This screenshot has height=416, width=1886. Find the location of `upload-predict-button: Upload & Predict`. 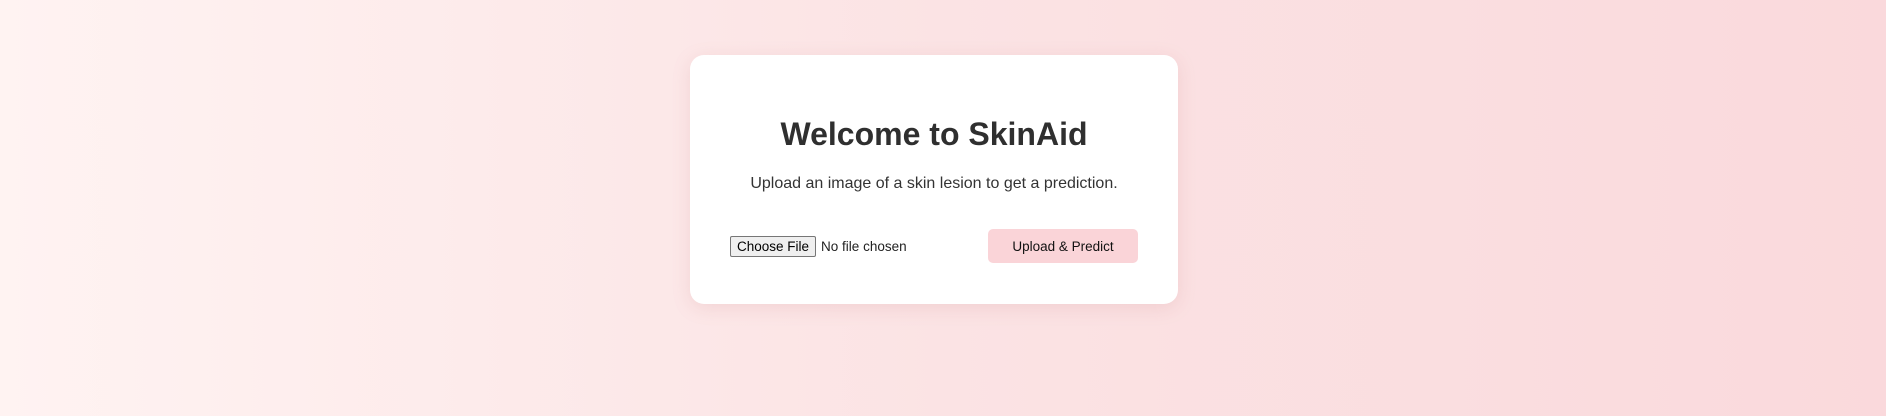

upload-predict-button: Upload & Predict is located at coordinates (1063, 246).